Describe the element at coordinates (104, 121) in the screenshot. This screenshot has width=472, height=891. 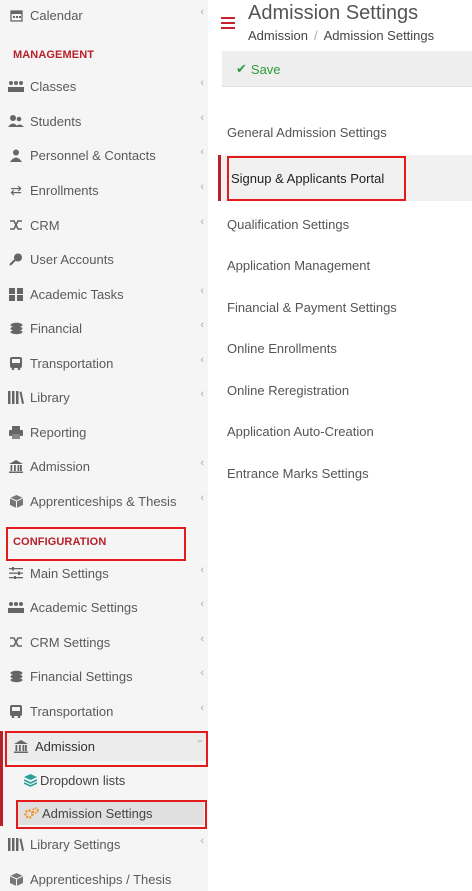
I see `sidebar-item-students: Students ‹` at that location.